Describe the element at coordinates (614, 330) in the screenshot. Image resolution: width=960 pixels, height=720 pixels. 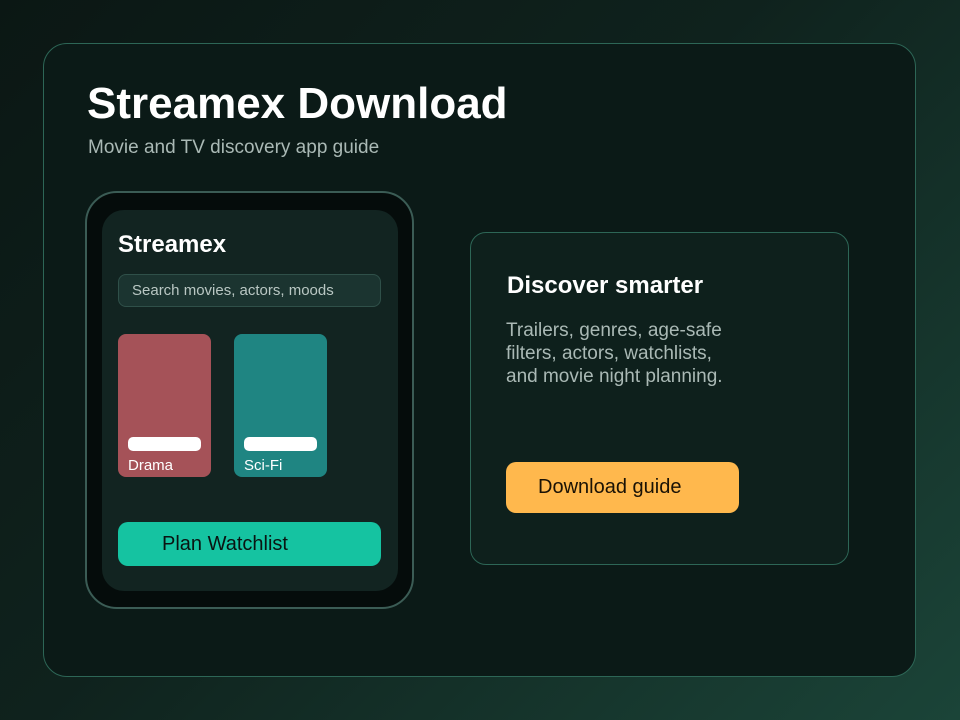
I see `info-description-line: Trailers, genres, age-safe` at that location.